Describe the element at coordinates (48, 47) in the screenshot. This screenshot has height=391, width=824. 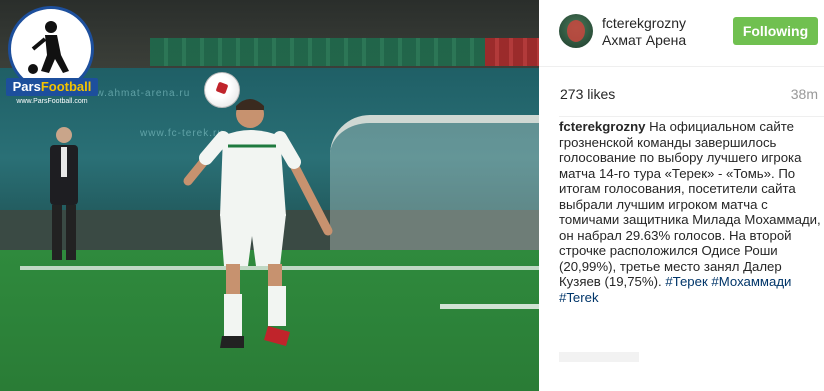
I see `footballer-silhouette-icon` at that location.